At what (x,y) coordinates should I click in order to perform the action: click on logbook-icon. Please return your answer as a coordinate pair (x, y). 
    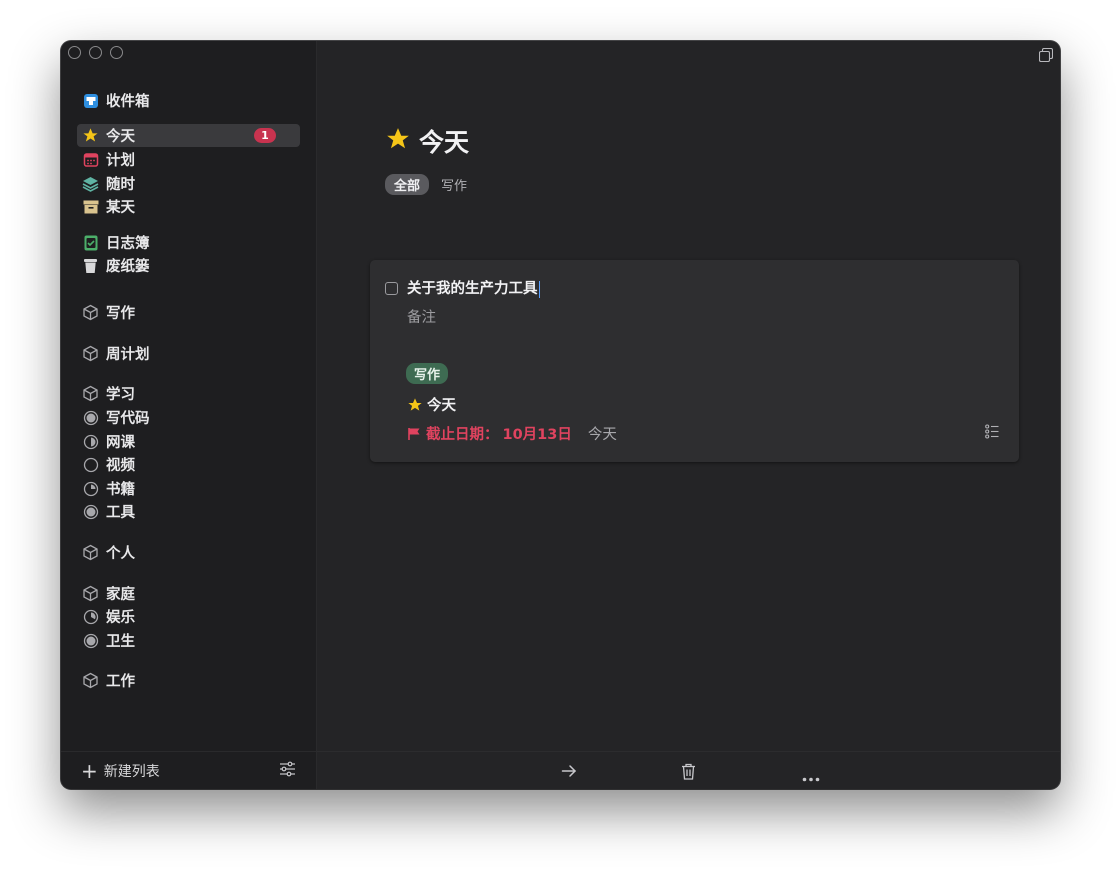
    Looking at the image, I should click on (90, 242).